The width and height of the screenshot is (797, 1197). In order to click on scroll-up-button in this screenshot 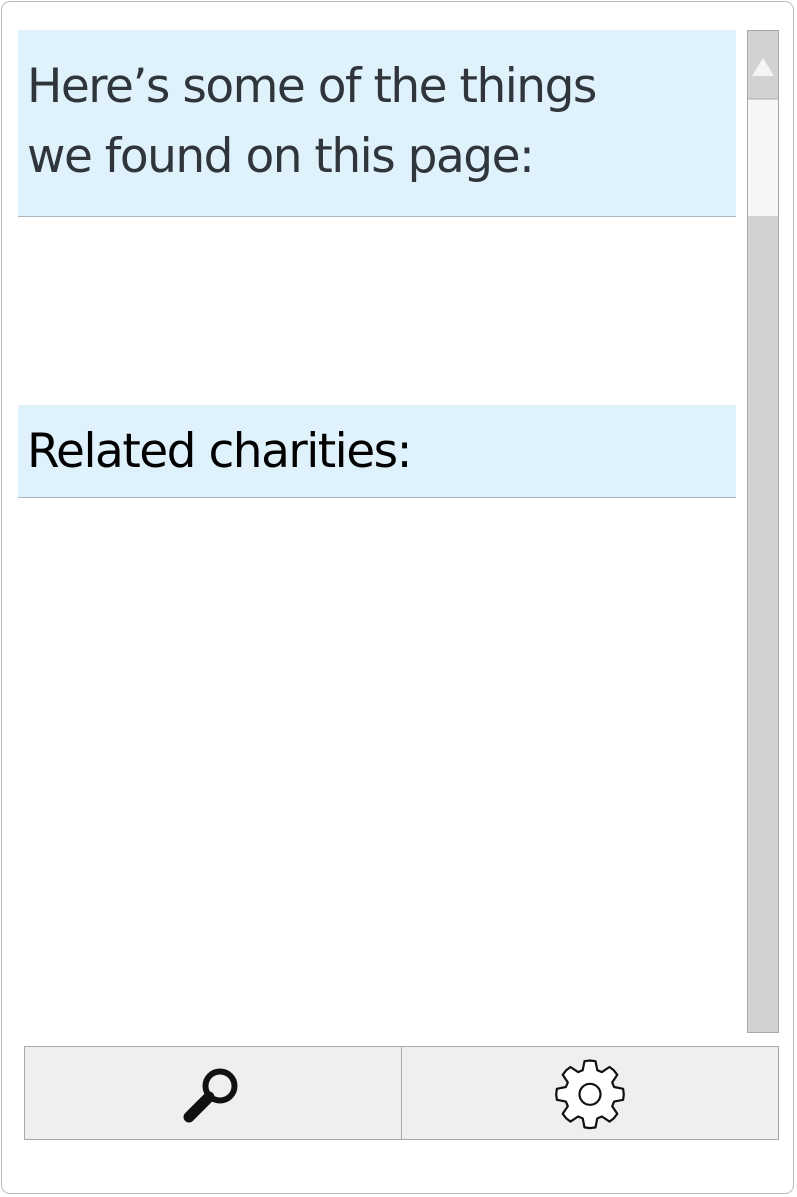, I will do `click(763, 65)`.